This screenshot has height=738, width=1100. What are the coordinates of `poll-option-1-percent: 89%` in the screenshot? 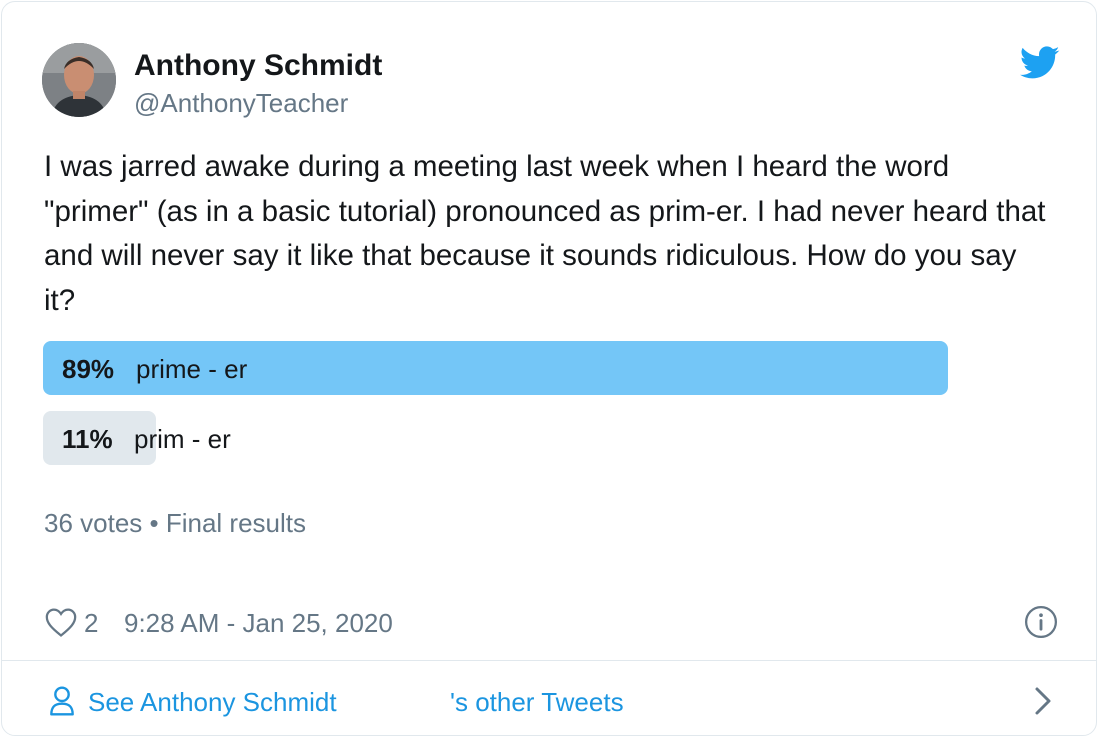 It's located at (88, 369).